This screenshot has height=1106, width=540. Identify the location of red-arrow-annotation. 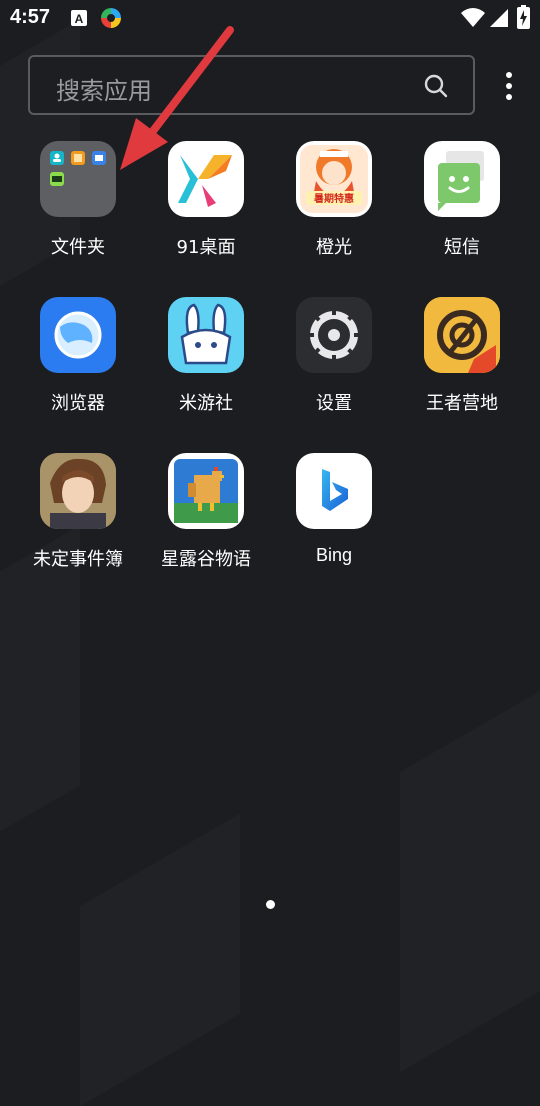
(177, 98).